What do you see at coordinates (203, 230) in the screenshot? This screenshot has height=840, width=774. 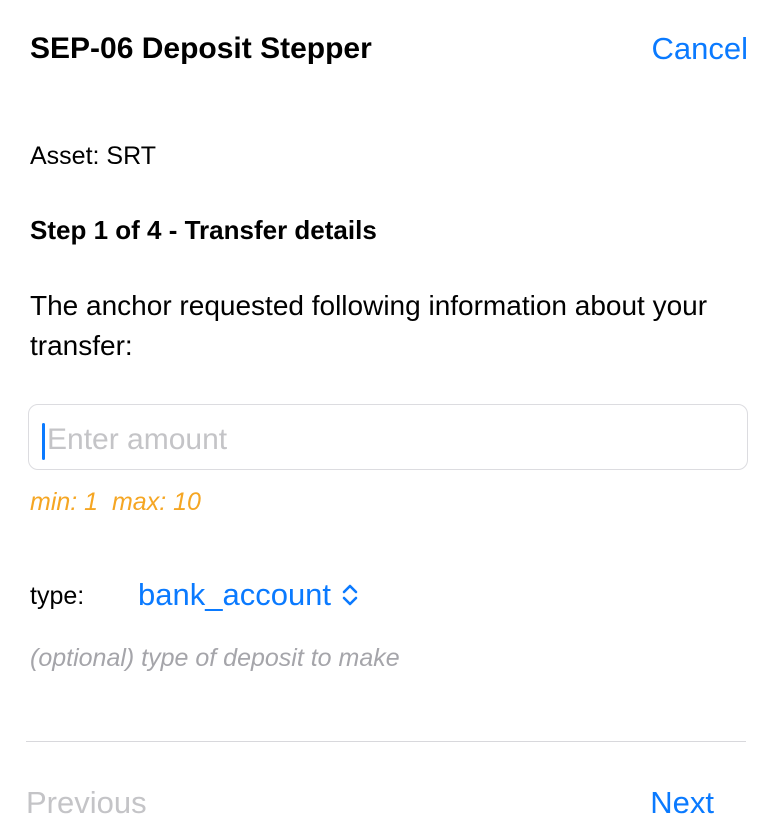 I see `step-title: Step 1 of 4 - Transfer details` at bounding box center [203, 230].